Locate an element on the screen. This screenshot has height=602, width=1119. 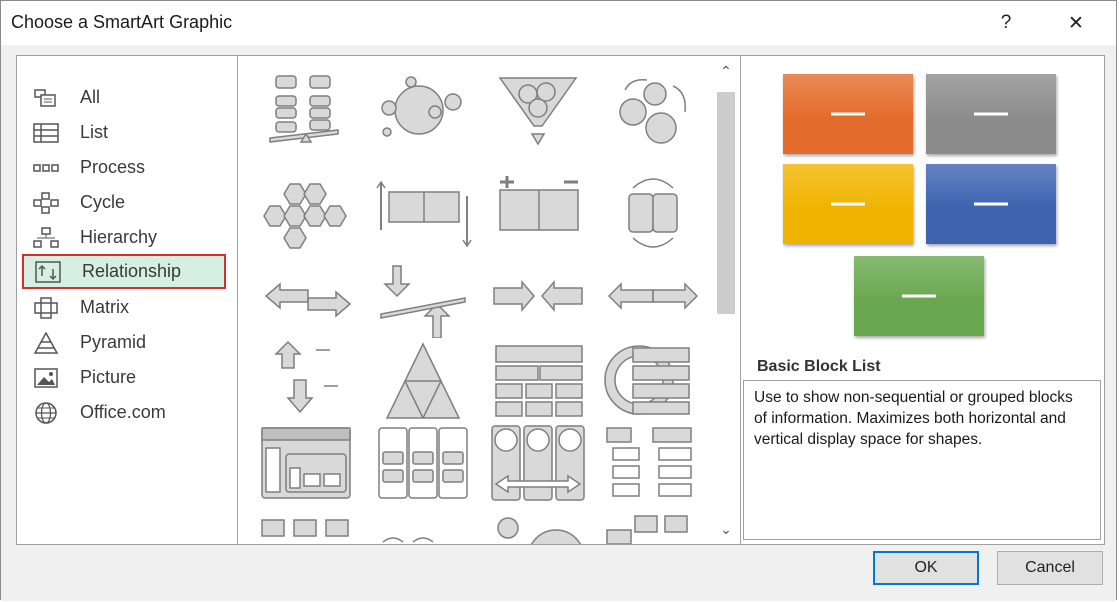
gallery-scrollbar: ⌃ ⌄ is located at coordinates (726, 300).